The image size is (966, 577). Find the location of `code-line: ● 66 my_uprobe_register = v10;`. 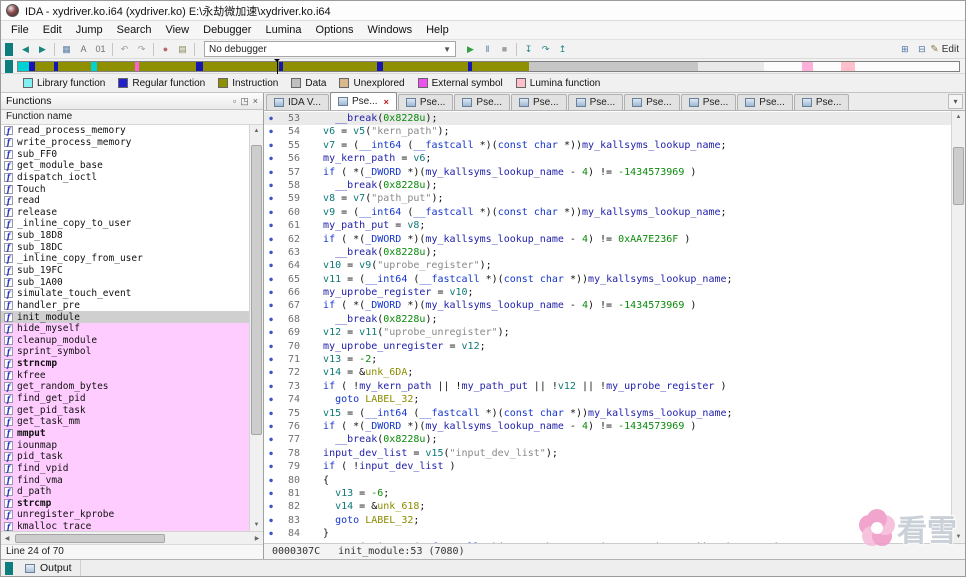

code-line: ● 66 my_uprobe_register = v10; is located at coordinates (607, 292).